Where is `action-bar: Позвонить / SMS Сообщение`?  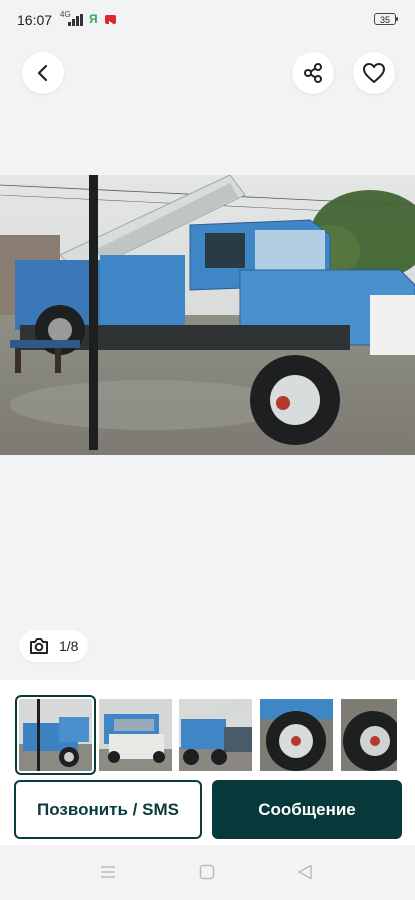 action-bar: Позвонить / SMS Сообщение is located at coordinates (207, 812).